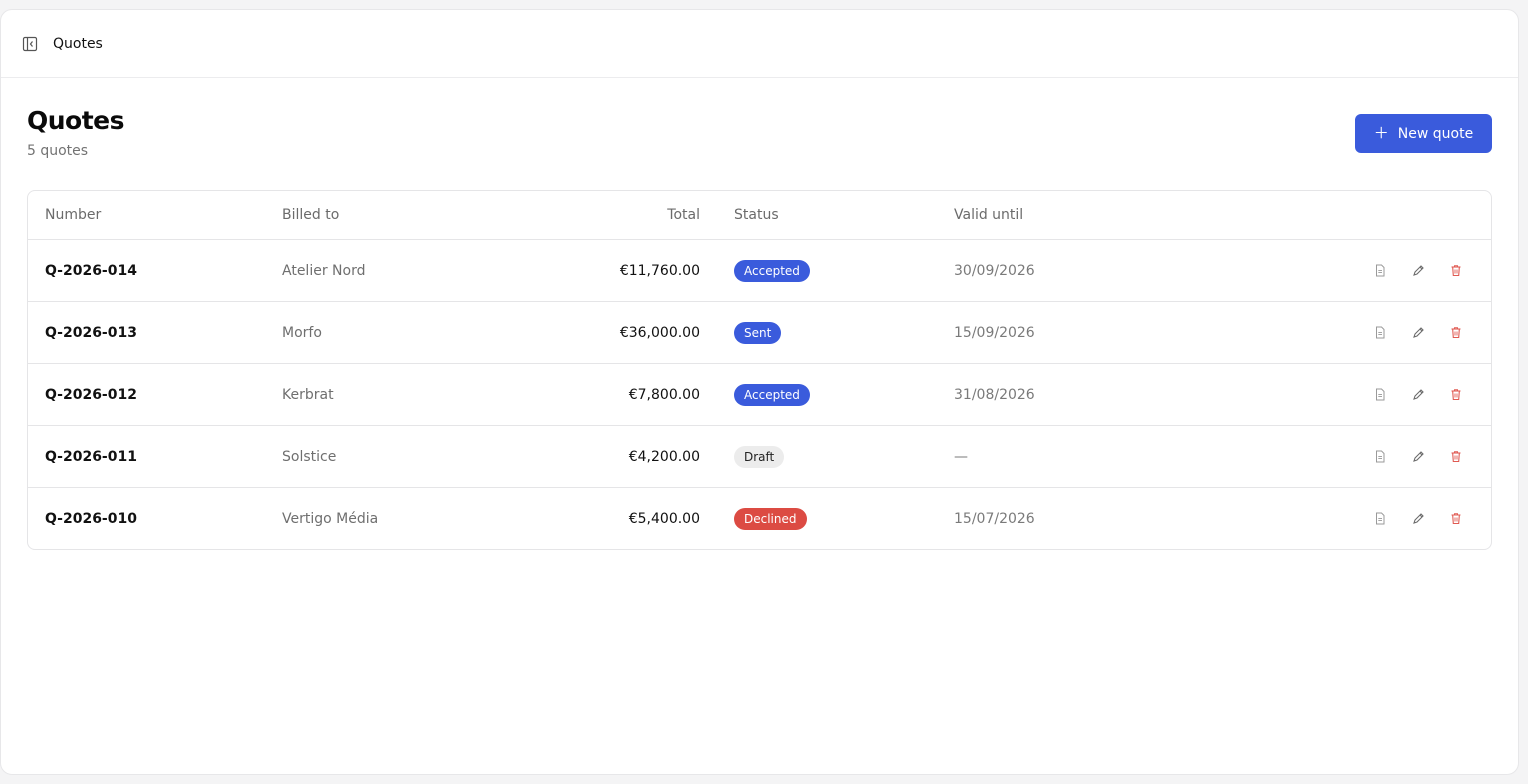 The height and width of the screenshot is (784, 1528). I want to click on topbar: Quotes, so click(759, 44).